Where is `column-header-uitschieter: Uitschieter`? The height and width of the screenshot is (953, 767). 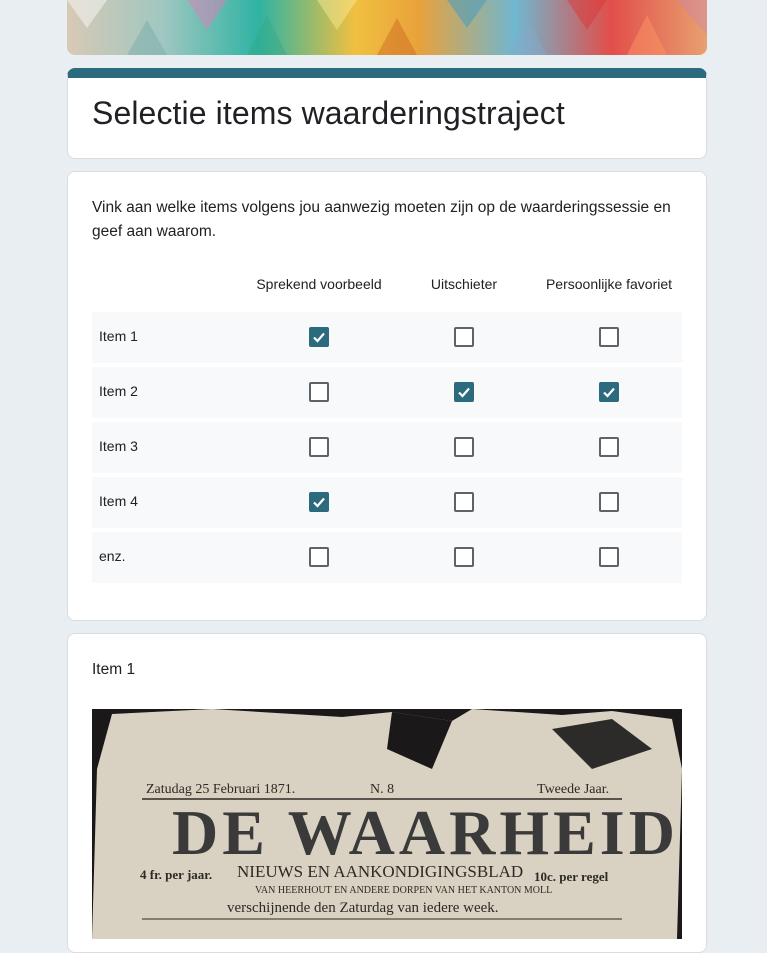 column-header-uitschieter: Uitschieter is located at coordinates (464, 284).